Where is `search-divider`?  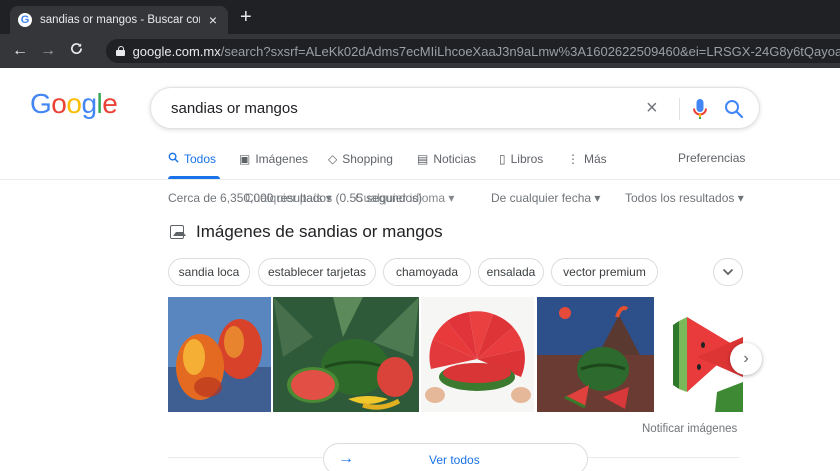
search-divider is located at coordinates (679, 109).